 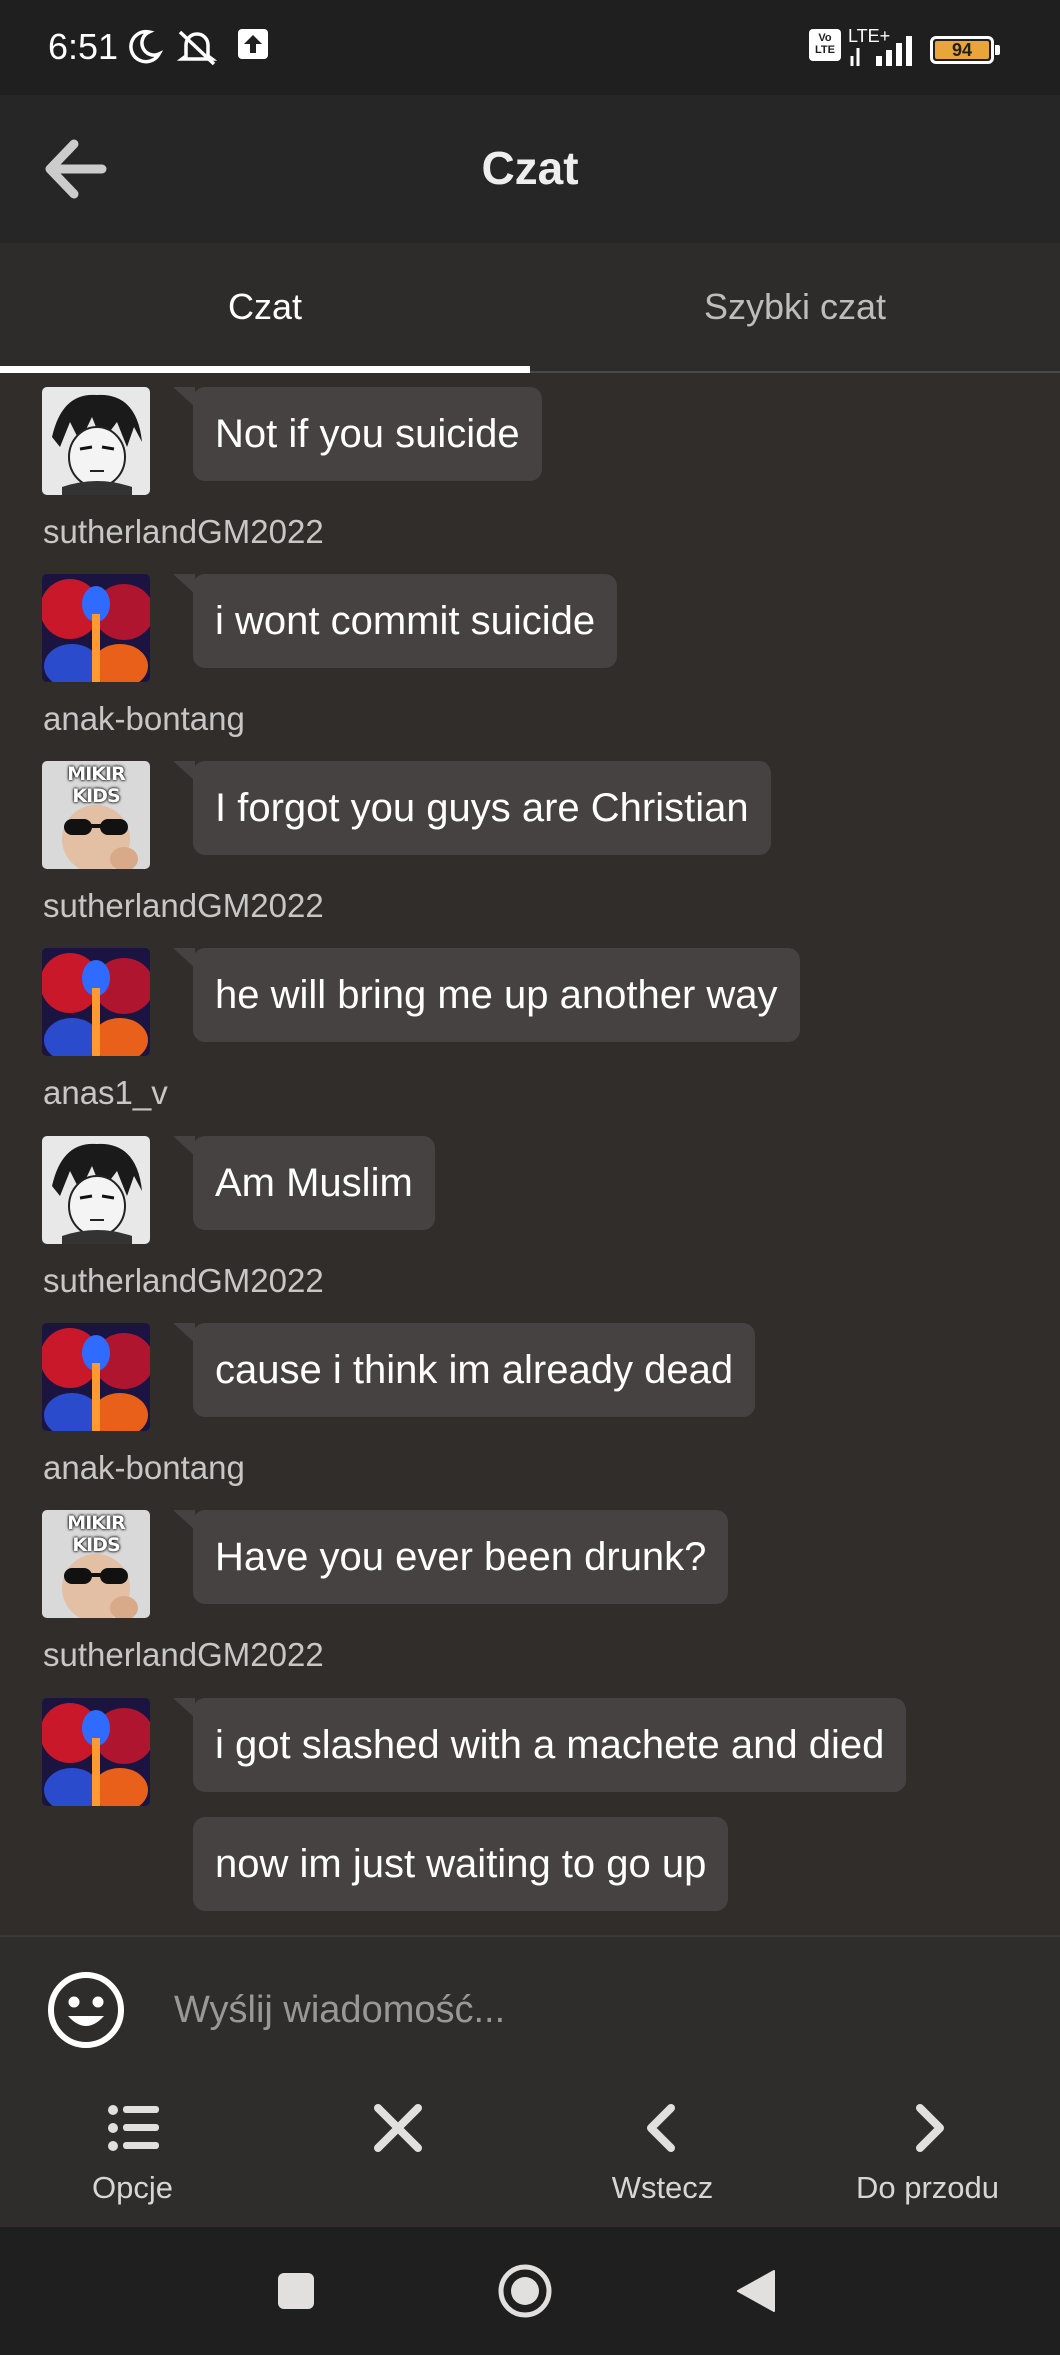 I want to click on battery-icon: 94, so click(x=965, y=50).